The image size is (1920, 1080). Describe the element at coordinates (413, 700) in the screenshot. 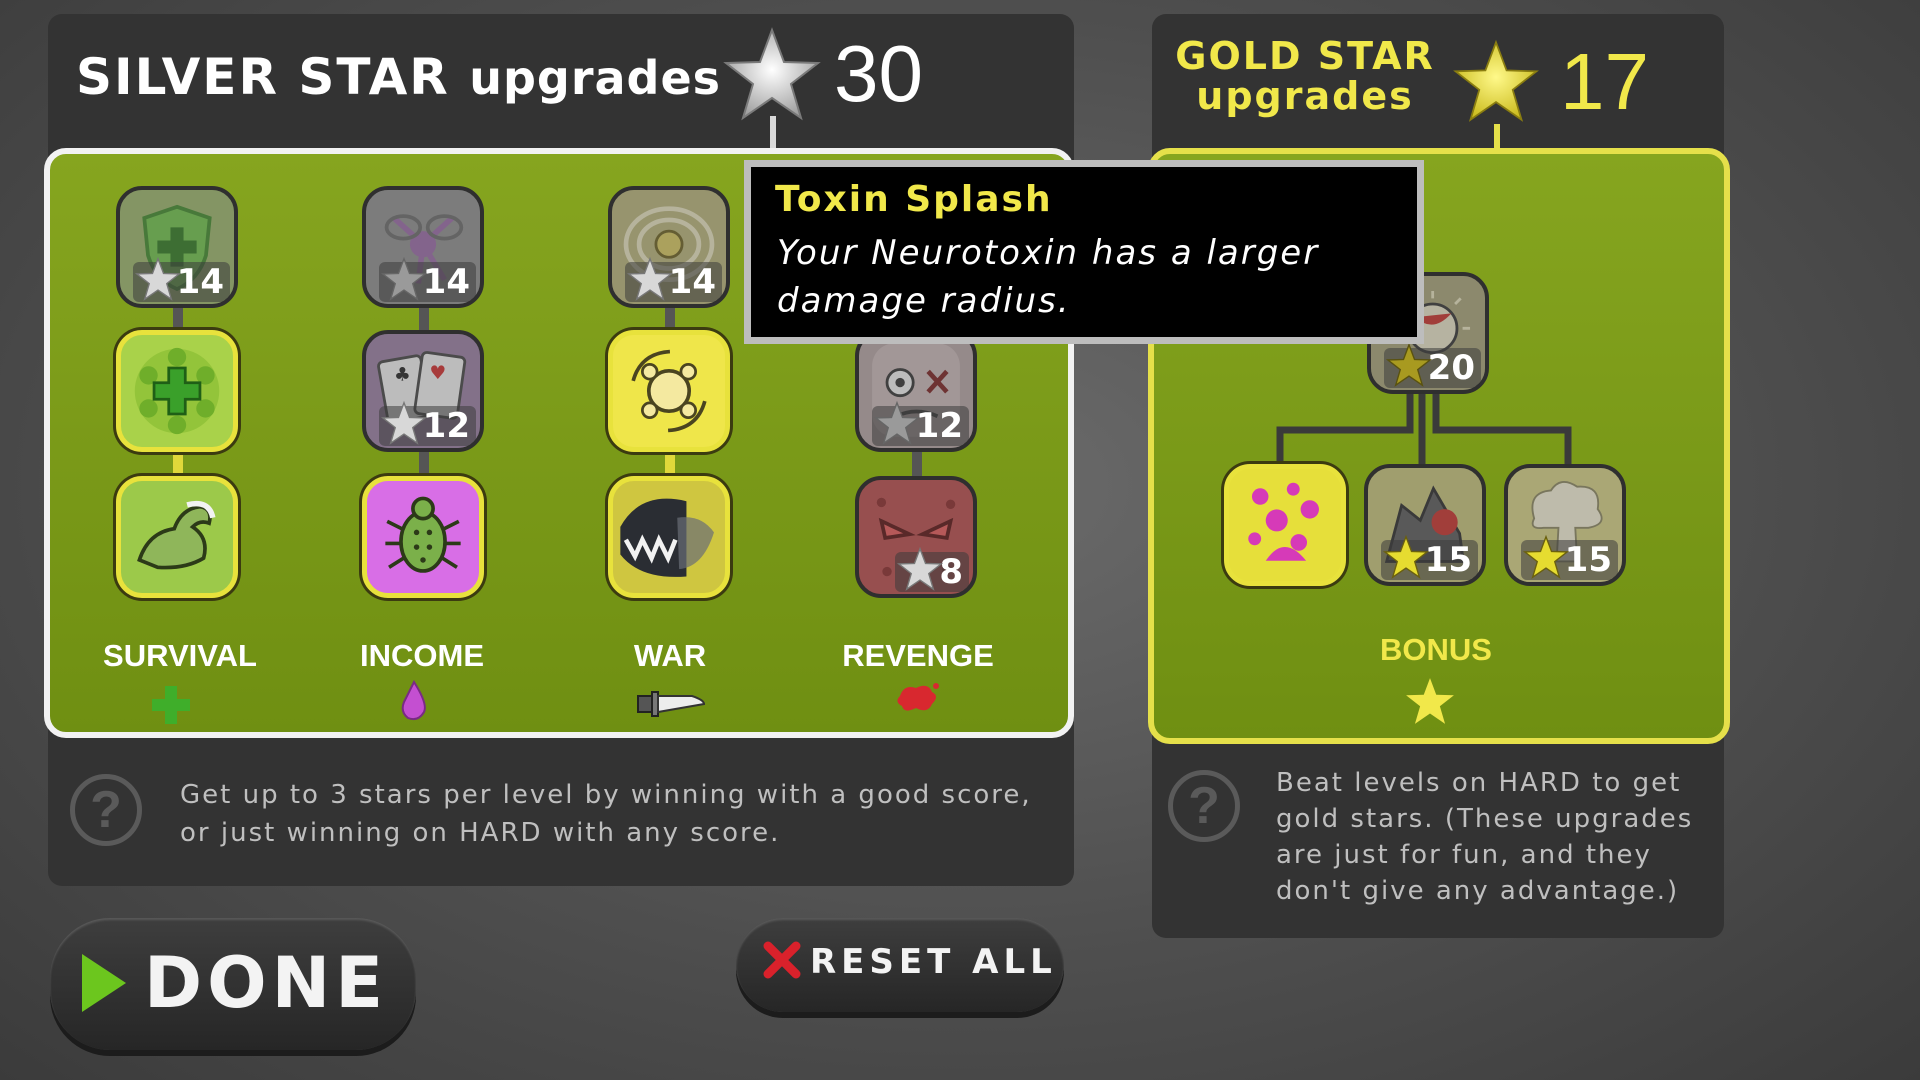

I see `drop-icon` at that location.